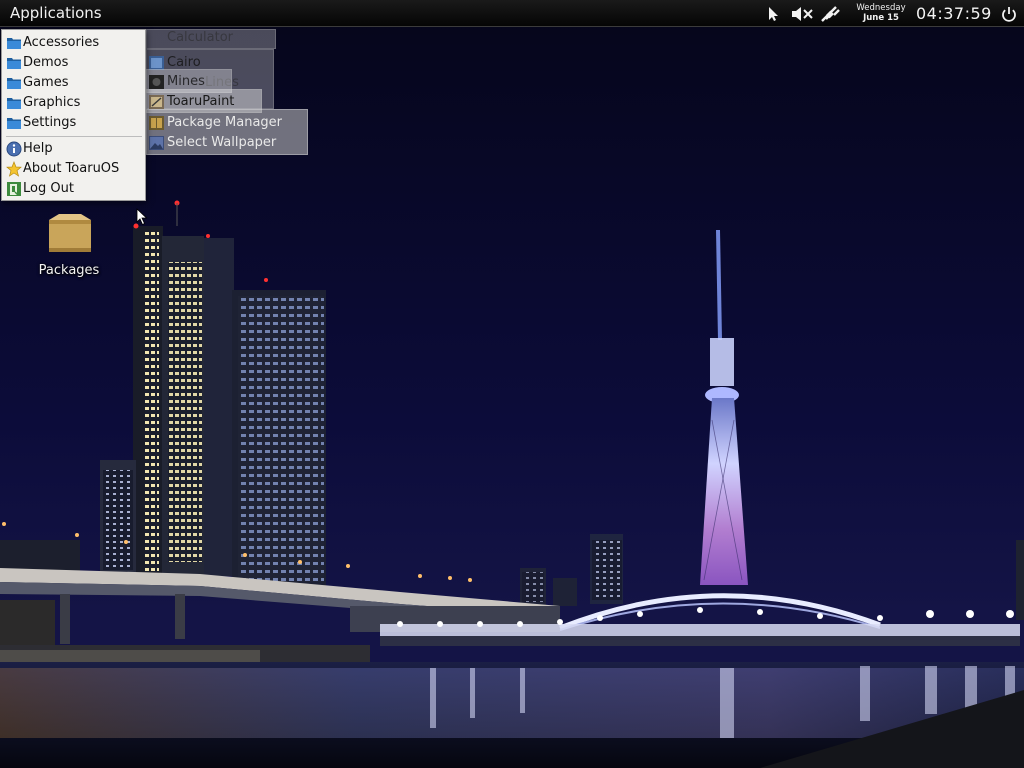 The image size is (1024, 768). What do you see at coordinates (830, 14) in the screenshot?
I see `network-disconnected-icon` at bounding box center [830, 14].